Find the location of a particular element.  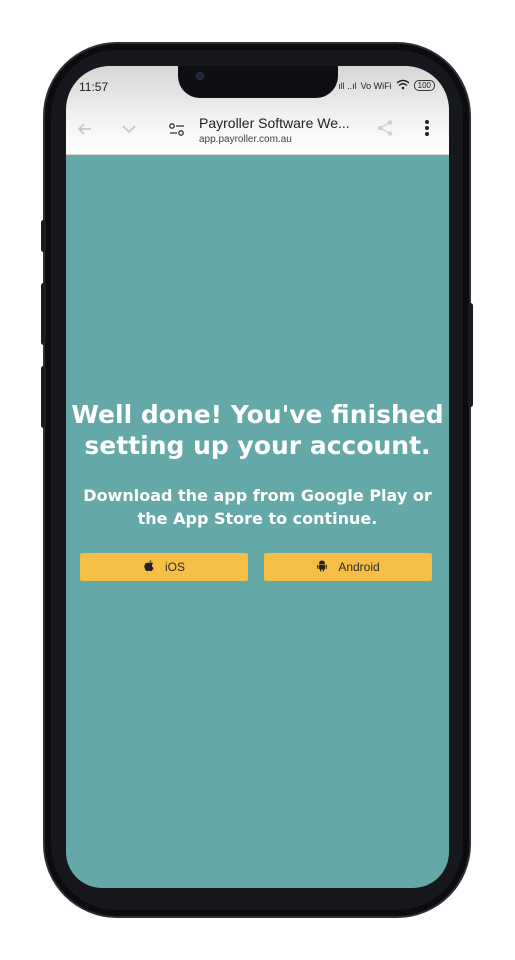

wifi-icon is located at coordinates (403, 85).